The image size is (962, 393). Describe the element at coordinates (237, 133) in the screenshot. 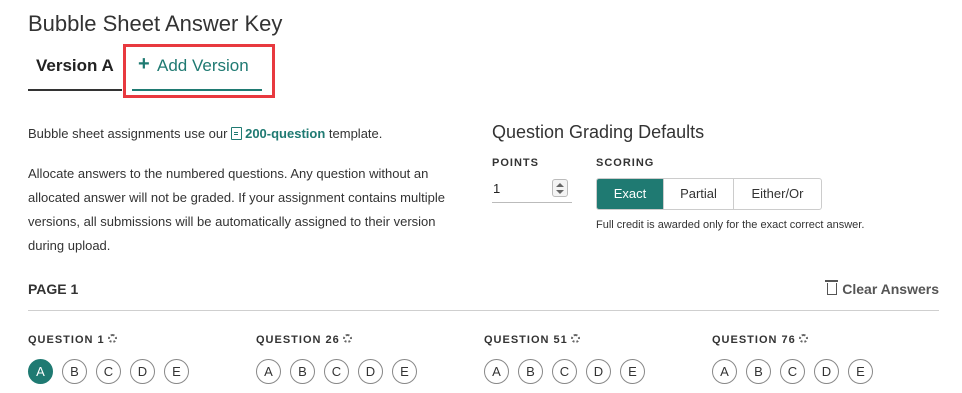

I see `pdf-icon` at that location.